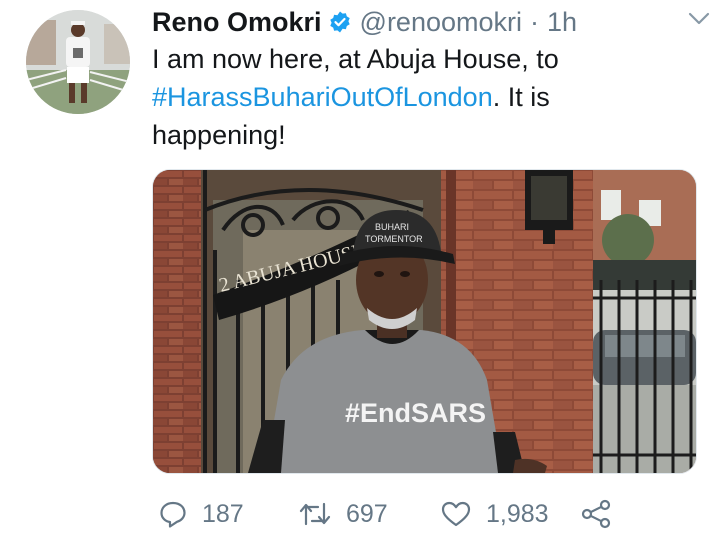  I want to click on hashtag-link: #HarassBuhariOutOfLondon, so click(322, 97).